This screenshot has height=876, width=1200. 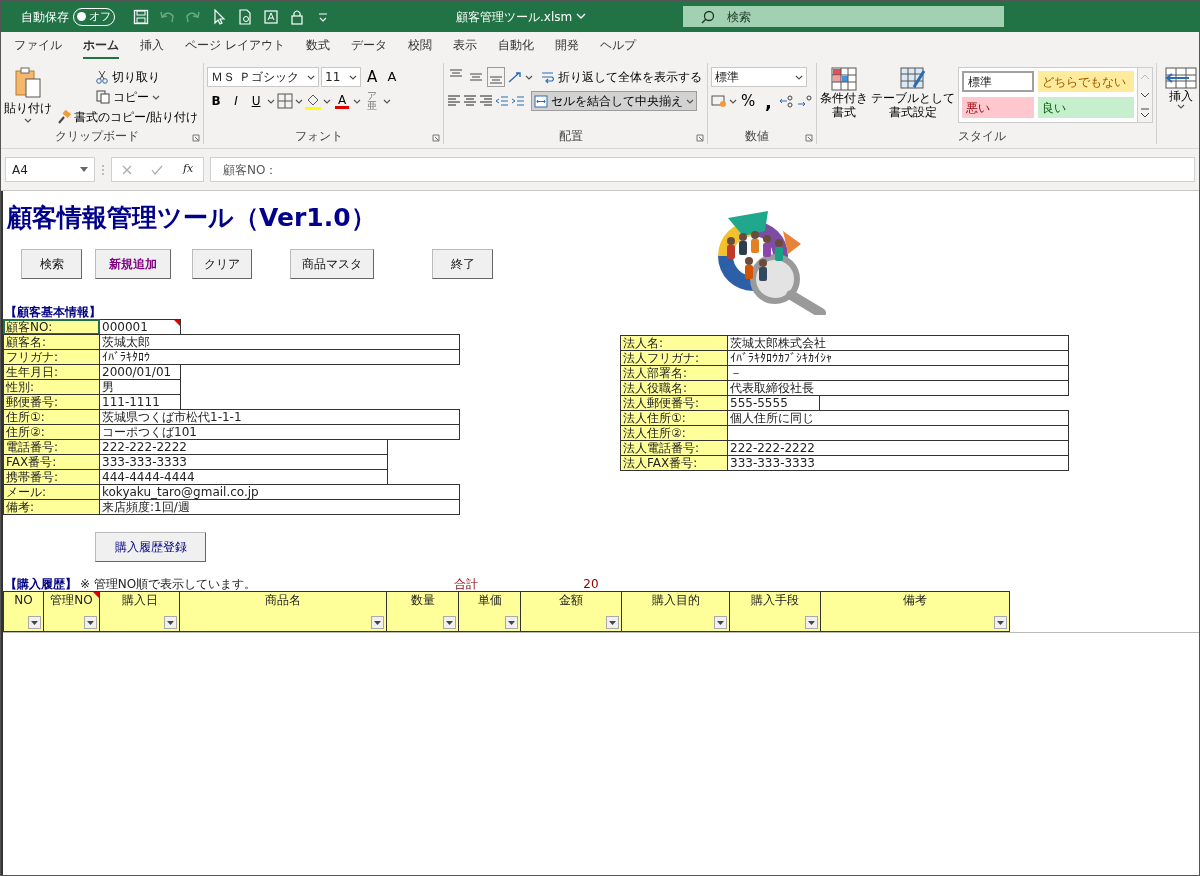 I want to click on format-painter-button: 書式のコピー/貼り付け, so click(x=128, y=117).